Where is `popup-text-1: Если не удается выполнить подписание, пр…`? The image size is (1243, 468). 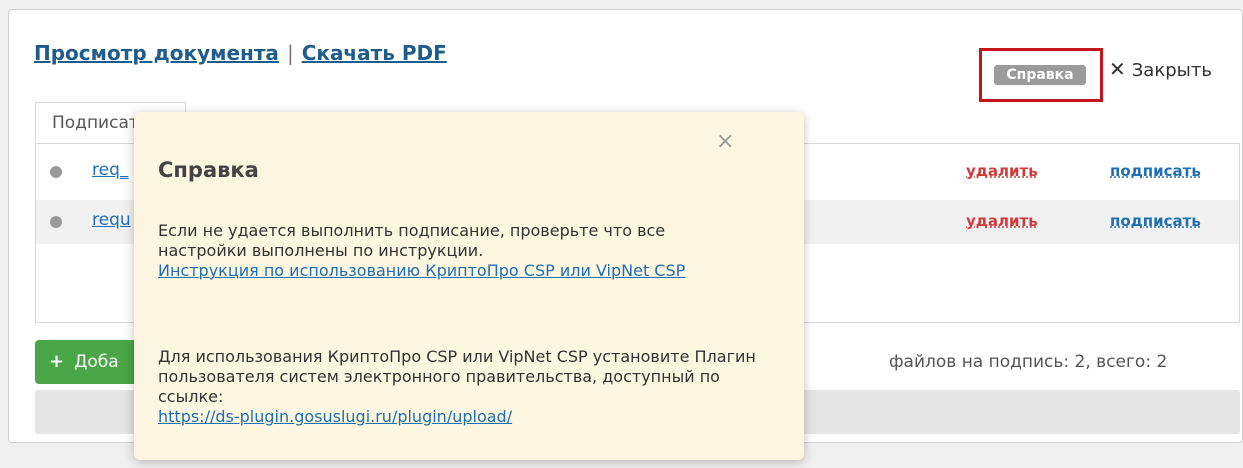 popup-text-1: Если не удается выполнить подписание, пр… is located at coordinates (412, 240).